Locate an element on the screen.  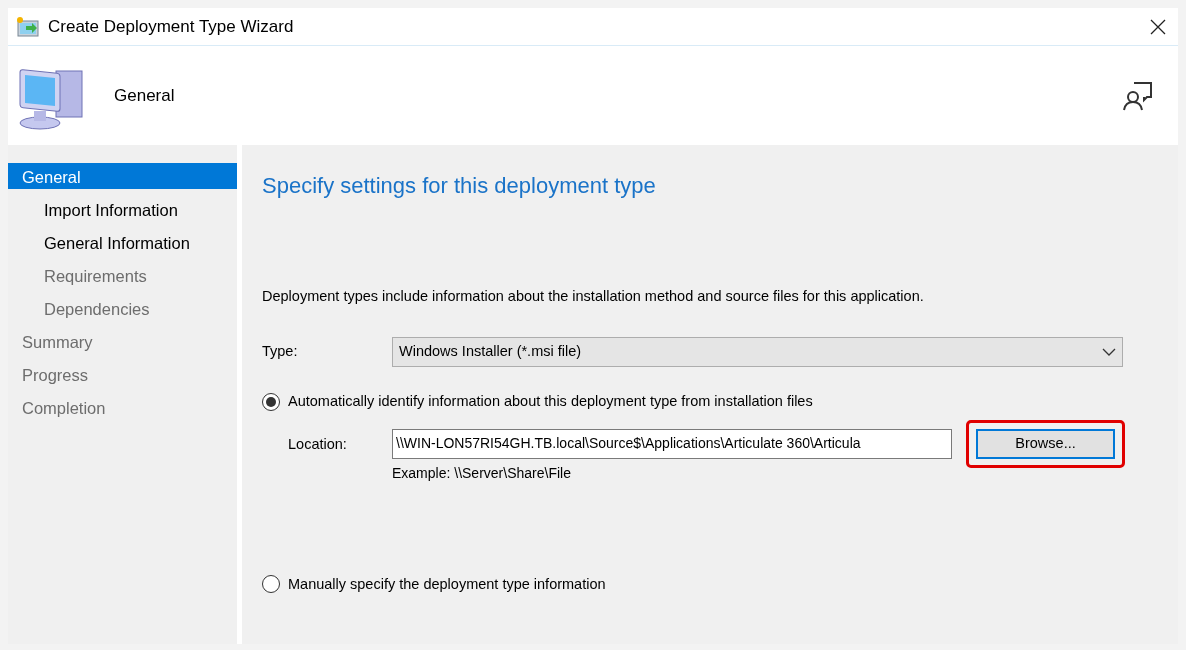
wizard-icon is located at coordinates (28, 26).